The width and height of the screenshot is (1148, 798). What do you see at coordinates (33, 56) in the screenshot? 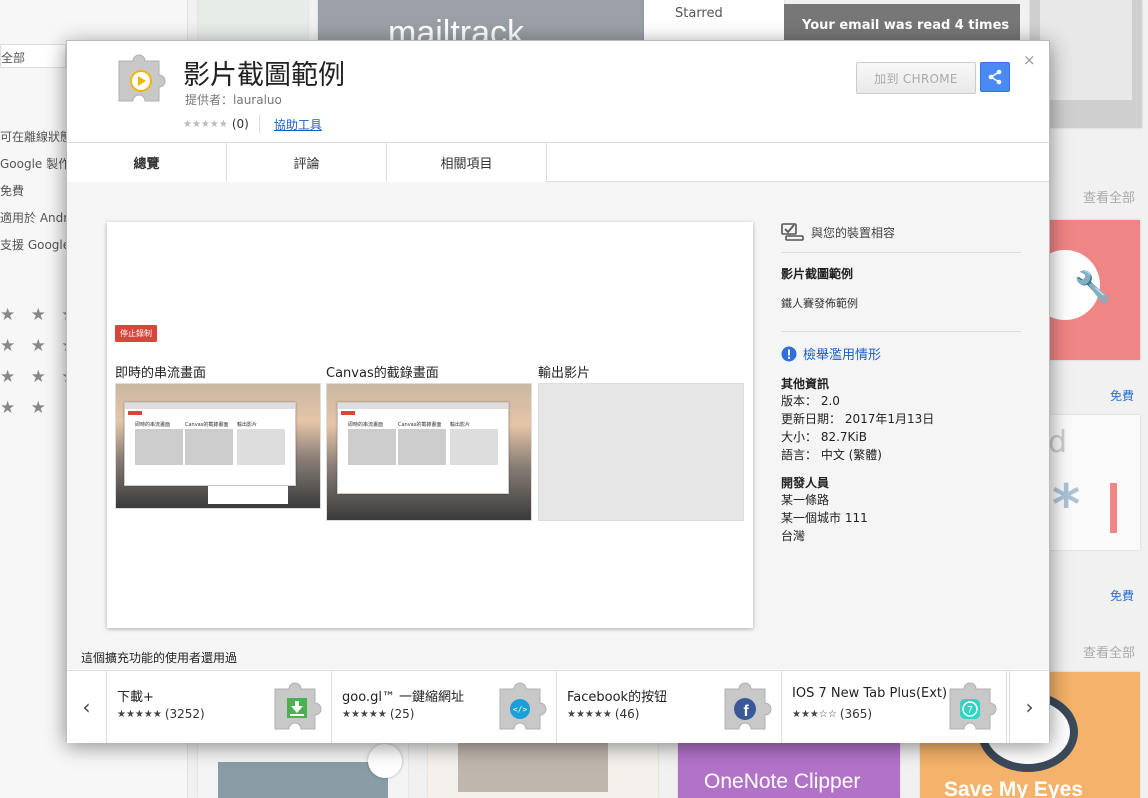
I see `sidebar-filter-input: 全部` at bounding box center [33, 56].